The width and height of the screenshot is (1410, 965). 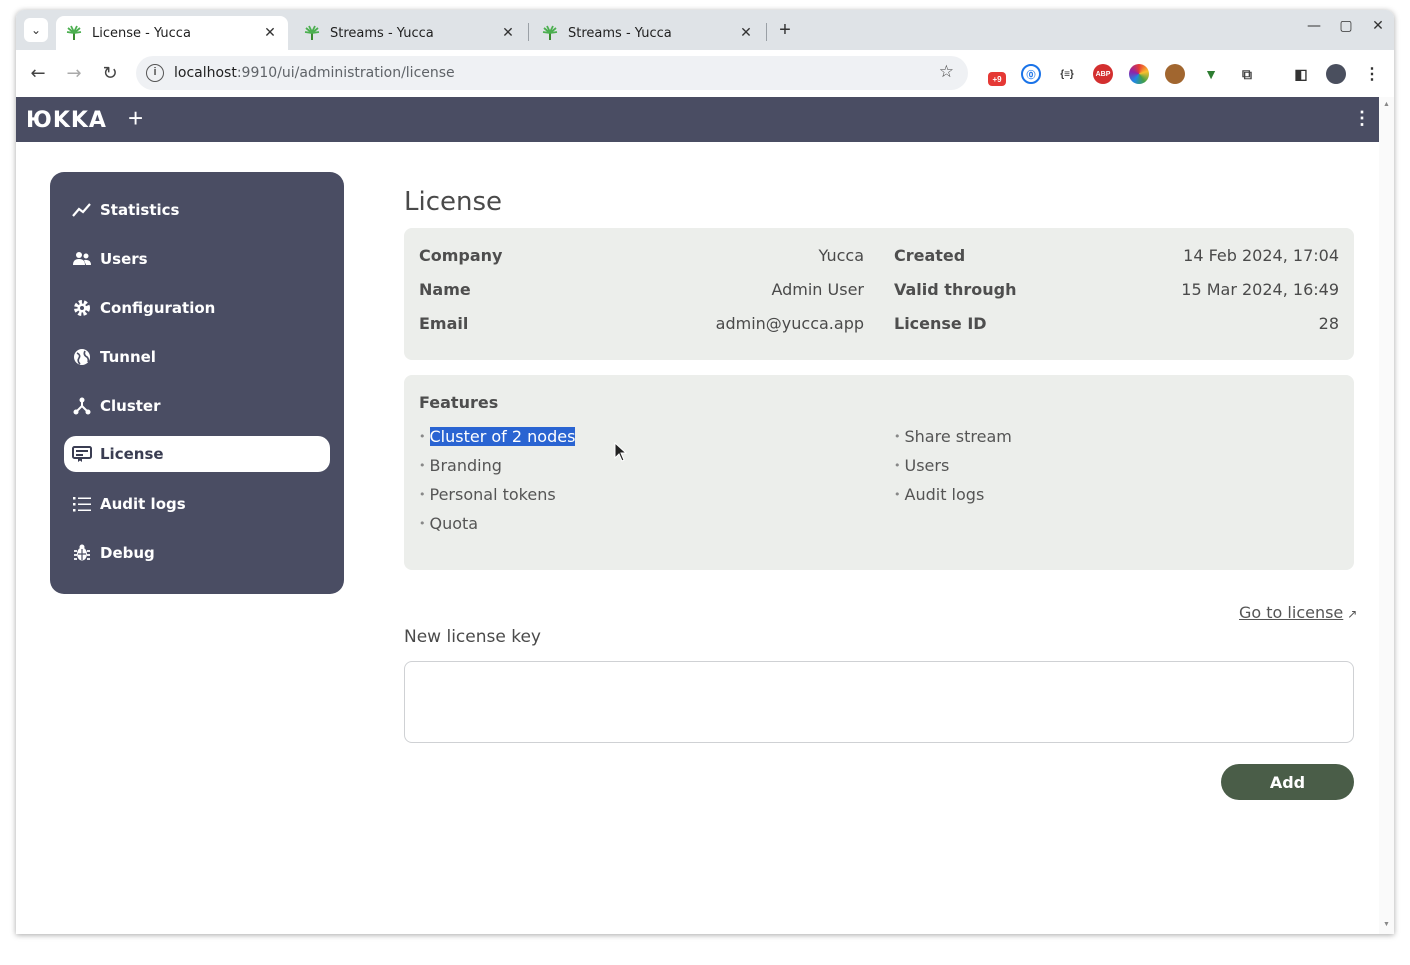 What do you see at coordinates (1139, 74) in the screenshot?
I see `color-picker-icon` at bounding box center [1139, 74].